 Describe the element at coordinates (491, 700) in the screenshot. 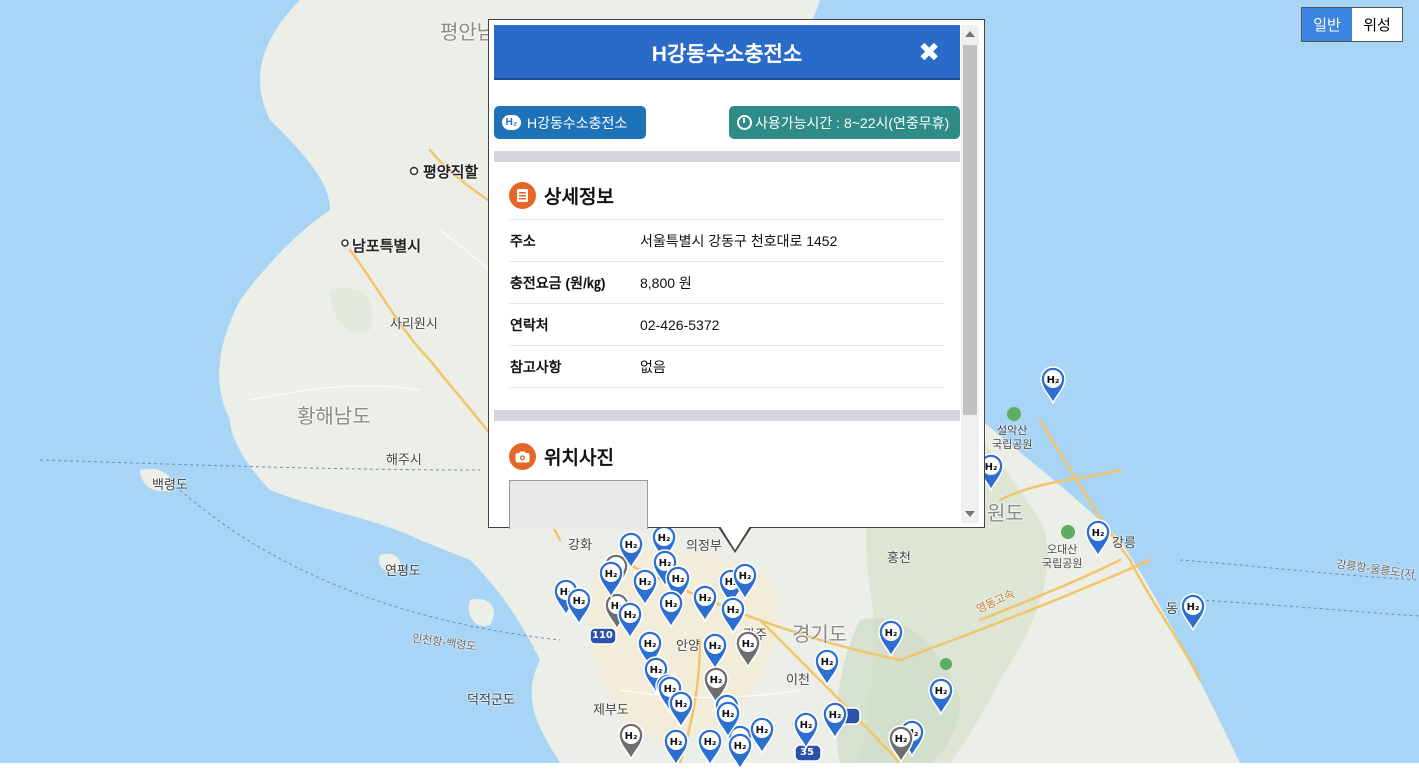

I see `map-label: 덕적군도` at that location.